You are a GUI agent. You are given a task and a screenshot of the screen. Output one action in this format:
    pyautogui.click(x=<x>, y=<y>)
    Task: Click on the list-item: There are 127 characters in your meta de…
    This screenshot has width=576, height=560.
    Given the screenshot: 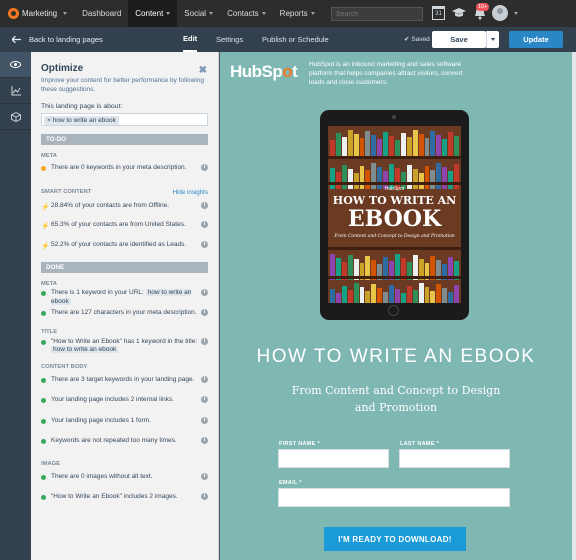 What is the action you would take?
    pyautogui.click(x=124, y=314)
    